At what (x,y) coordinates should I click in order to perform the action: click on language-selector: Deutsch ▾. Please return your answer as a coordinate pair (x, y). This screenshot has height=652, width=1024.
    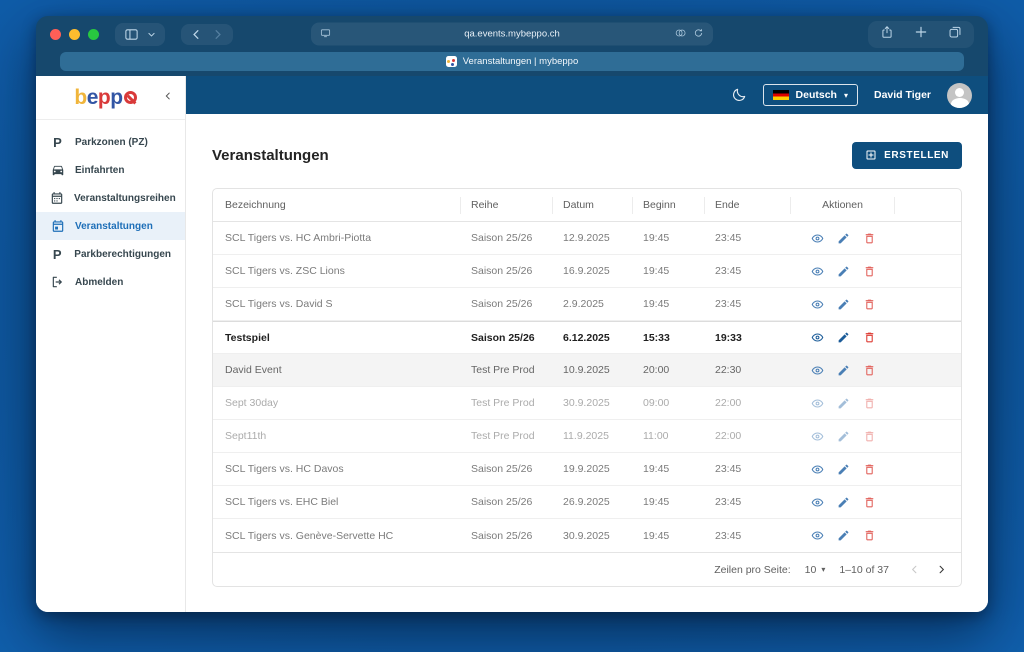
    Looking at the image, I should click on (810, 95).